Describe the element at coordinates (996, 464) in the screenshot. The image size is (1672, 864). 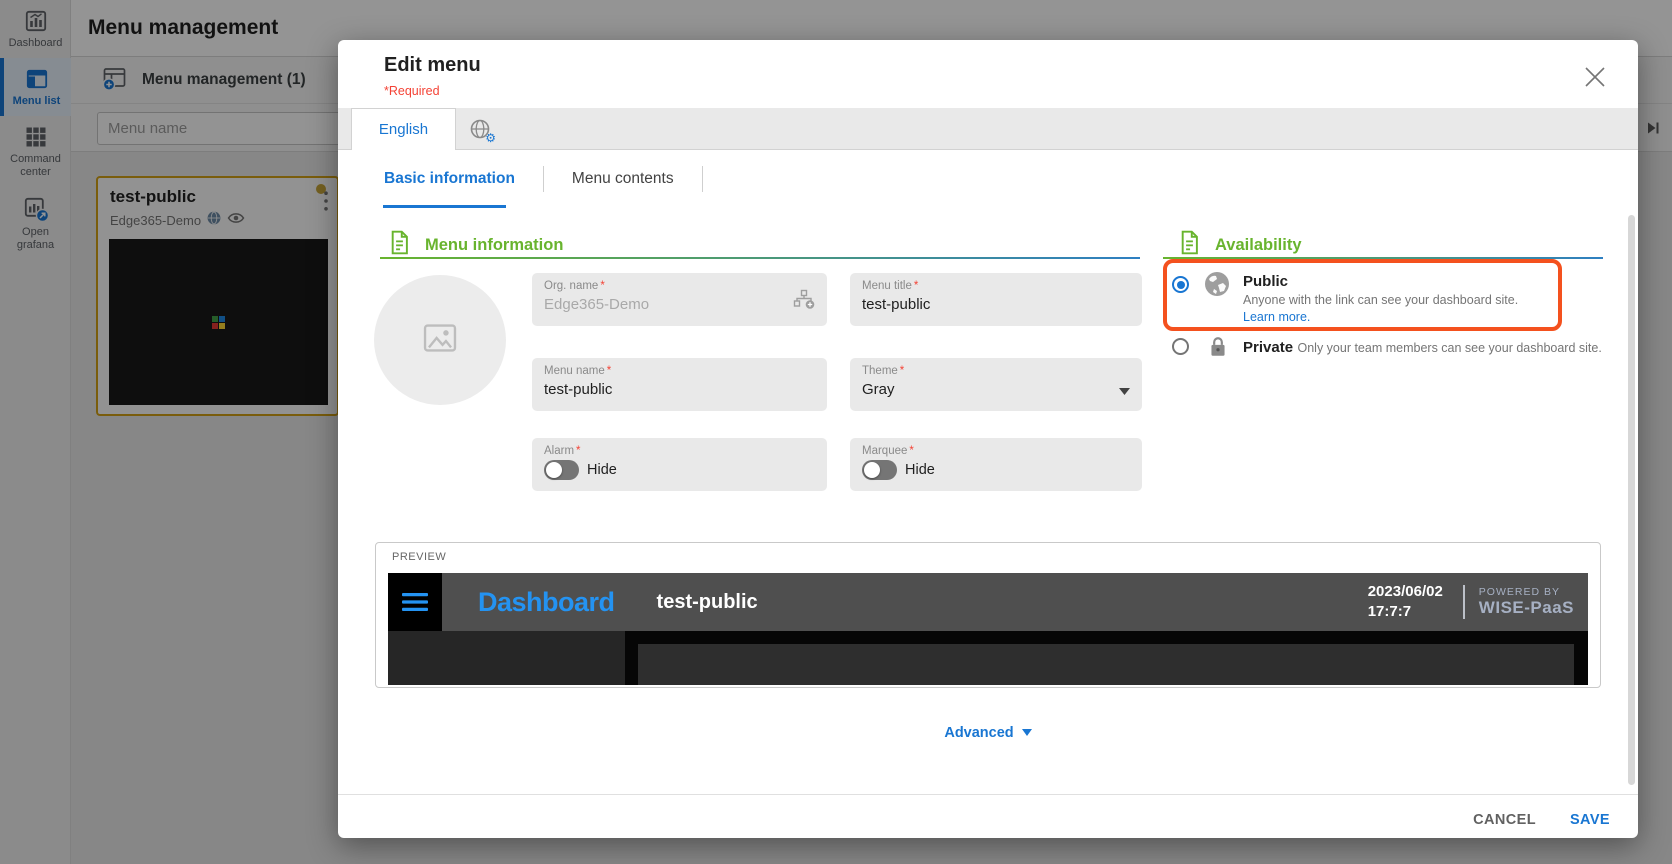
I see `marquee-field: Marquee * Hide` at that location.